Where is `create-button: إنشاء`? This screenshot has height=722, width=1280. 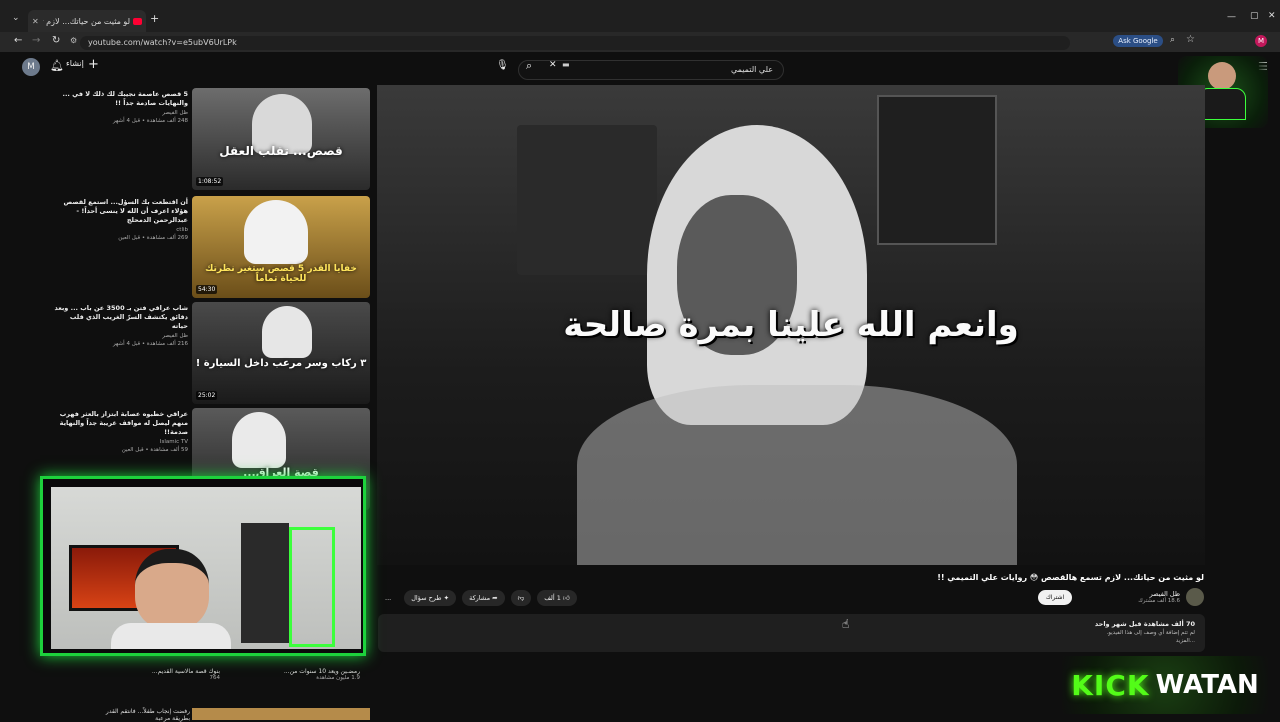 create-button: إنشاء is located at coordinates (75, 63).